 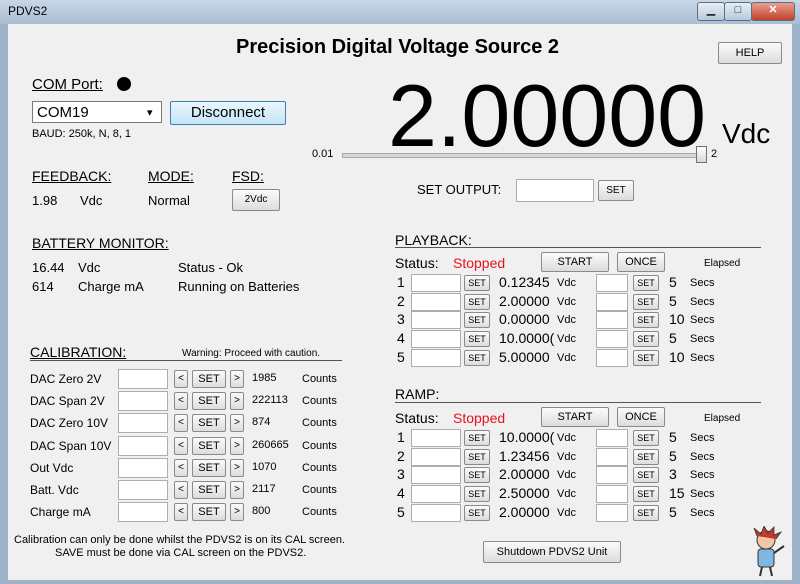 I want to click on battery-charge-value: 614, so click(x=43, y=286).